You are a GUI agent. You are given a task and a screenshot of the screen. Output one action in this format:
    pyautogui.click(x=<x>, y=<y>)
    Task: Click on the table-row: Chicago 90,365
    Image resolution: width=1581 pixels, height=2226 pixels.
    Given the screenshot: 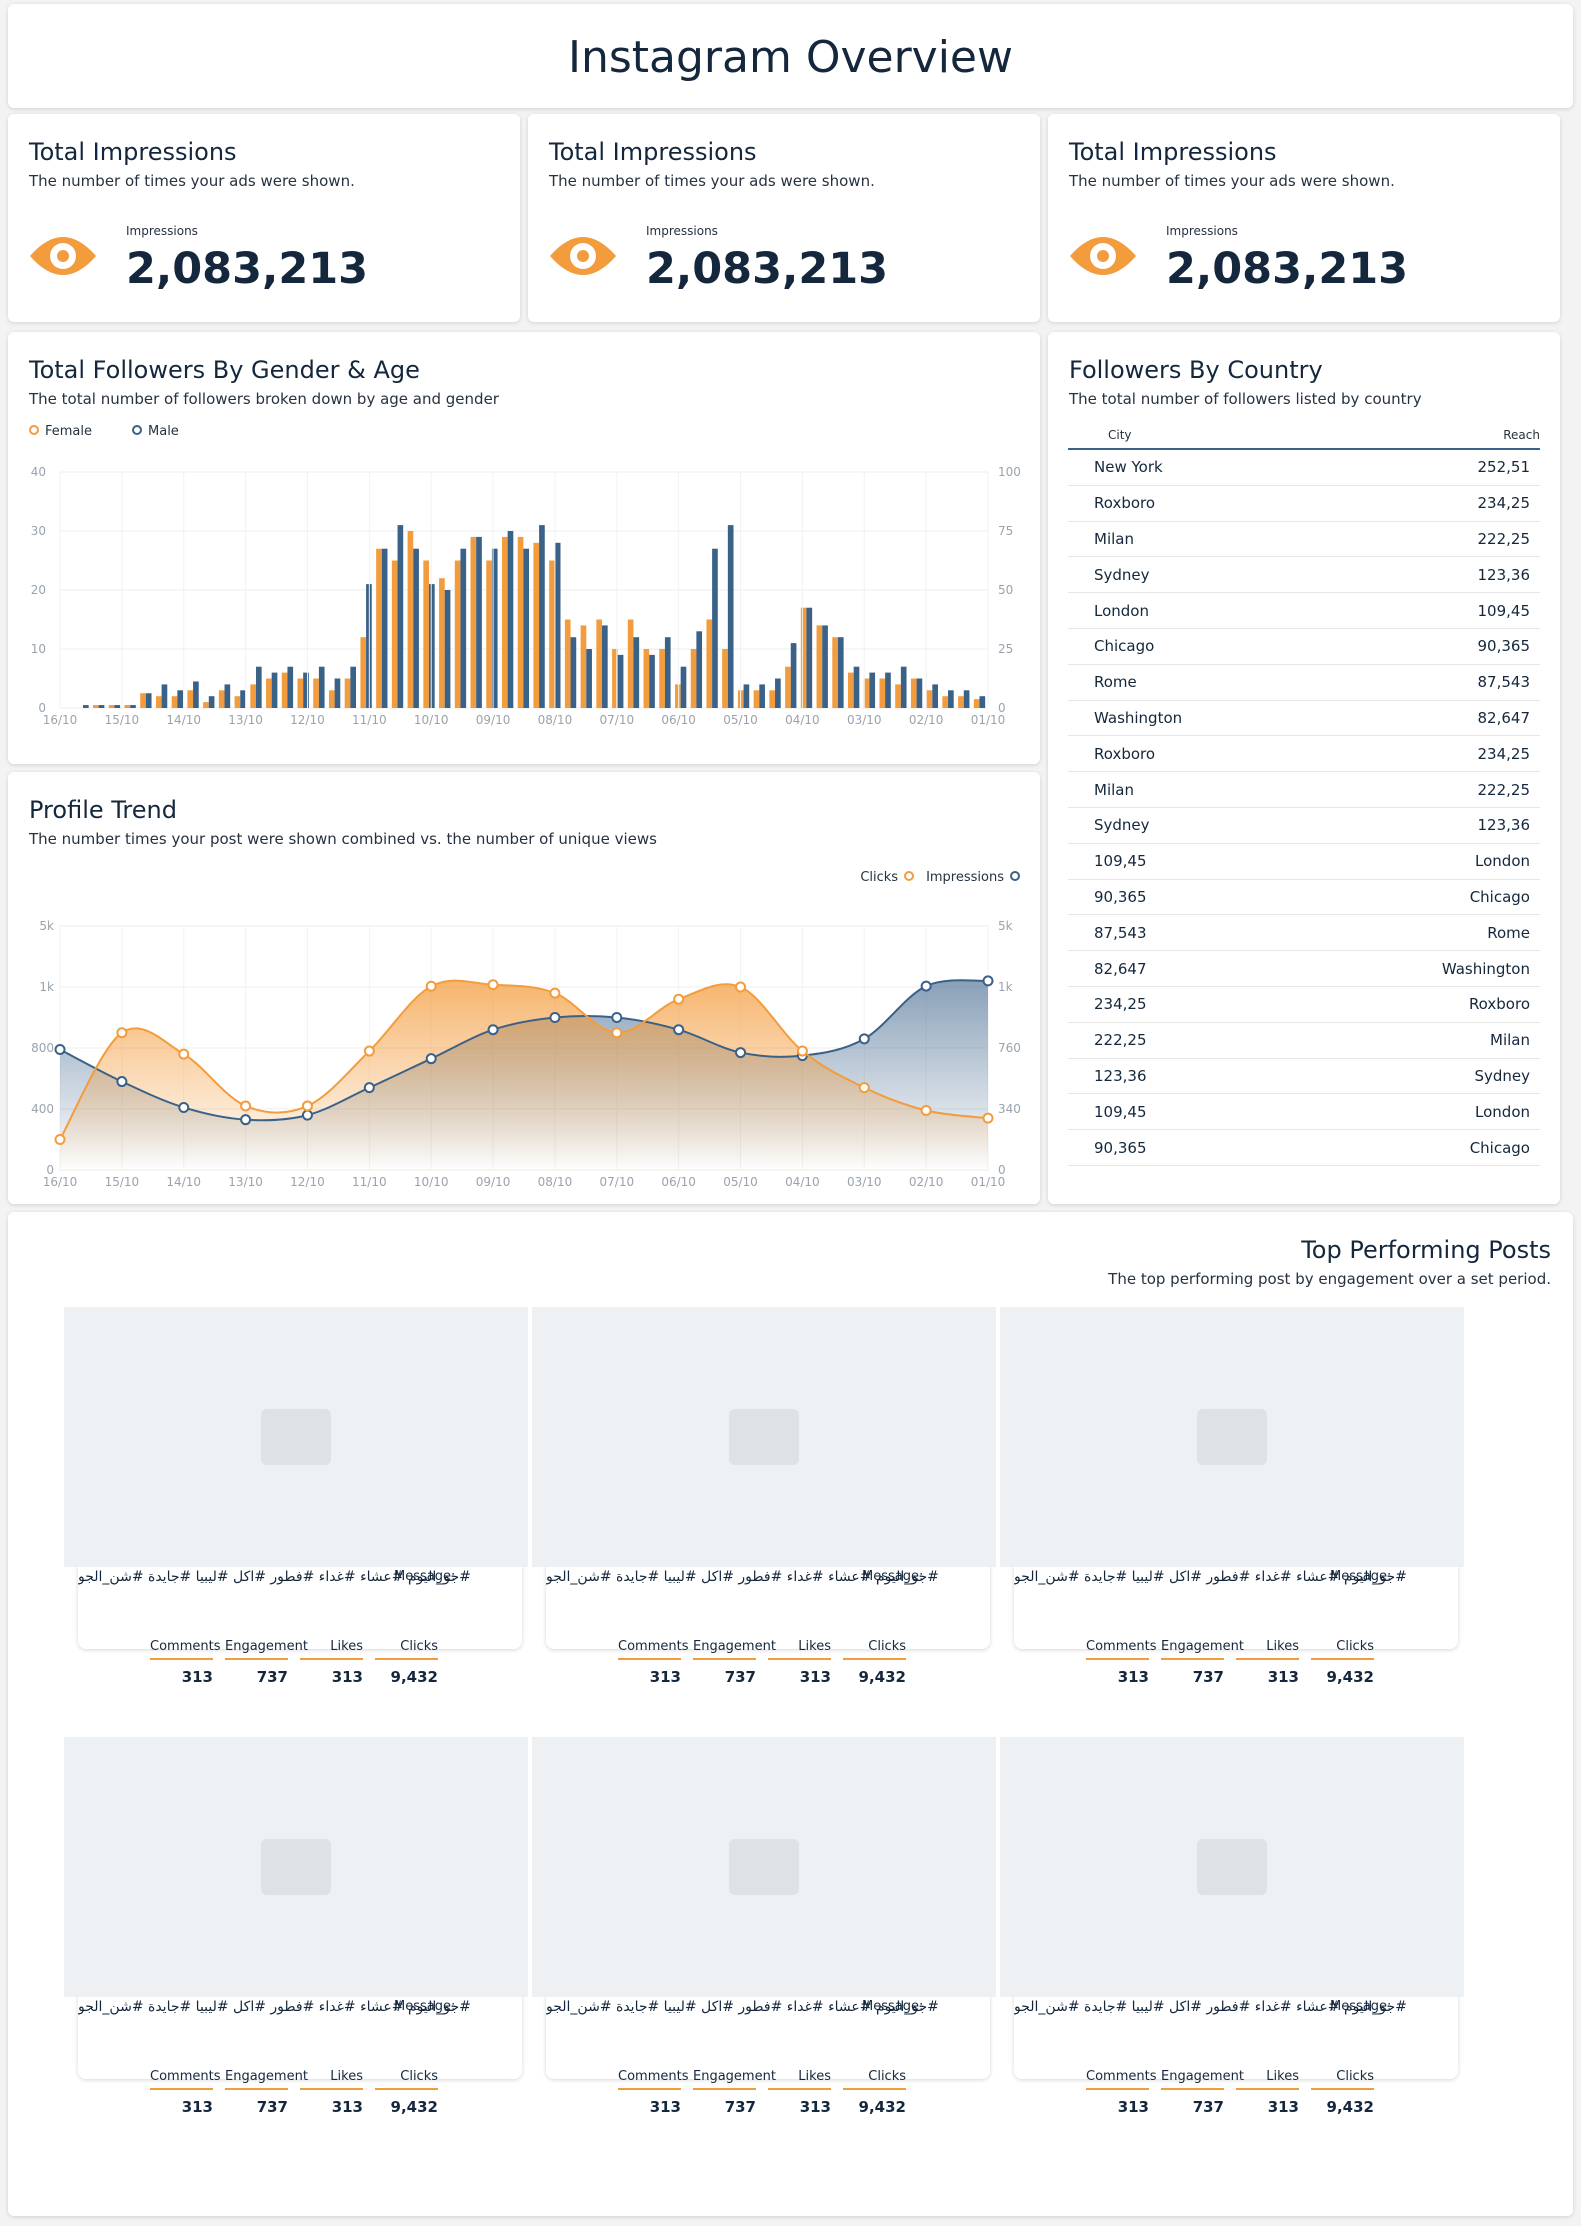 What is the action you would take?
    pyautogui.click(x=1304, y=647)
    